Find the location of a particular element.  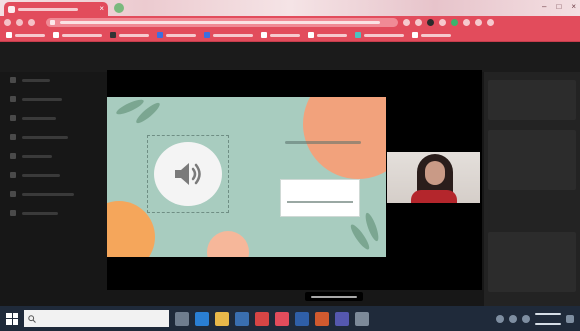

back-icon is located at coordinates (7, 22).